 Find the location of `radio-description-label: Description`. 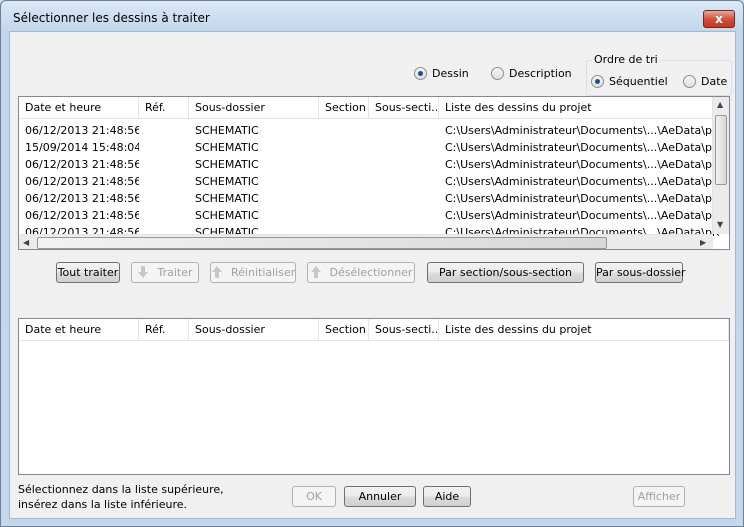

radio-description-label: Description is located at coordinates (540, 73).